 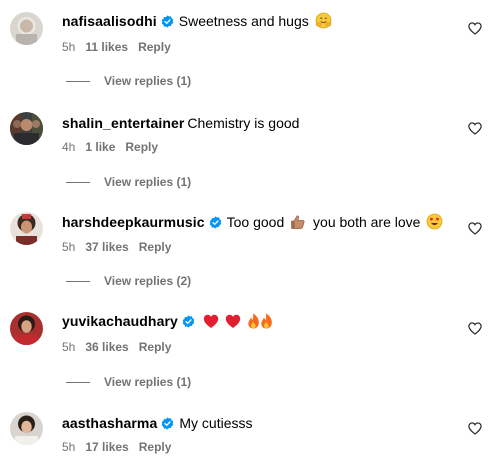 I want to click on comment-text: Too good, so click(x=255, y=222).